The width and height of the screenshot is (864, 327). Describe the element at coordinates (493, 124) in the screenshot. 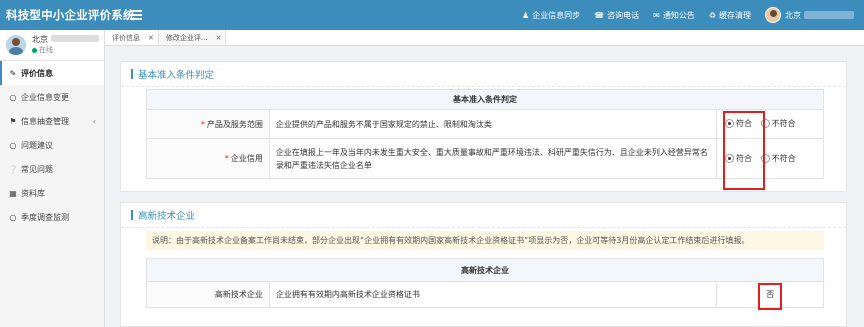

I see `row-description: 企业提供的产品和服务不属于国家规定的禁止、限制和淘汰类` at that location.